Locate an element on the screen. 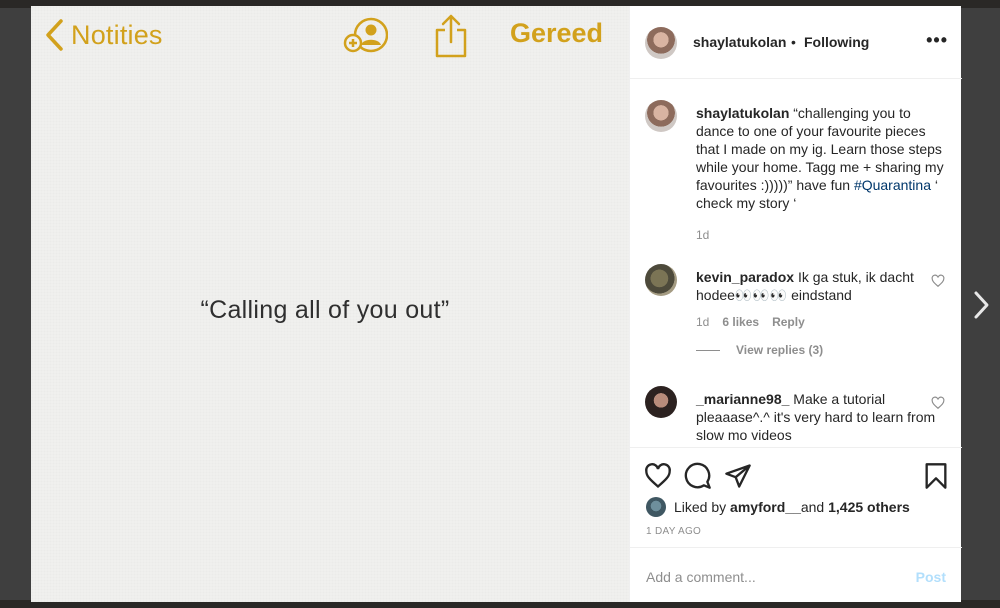 Image resolution: width=1000 pixels, height=608 pixels. note-quote-text: “Calling all of you out” is located at coordinates (325, 310).